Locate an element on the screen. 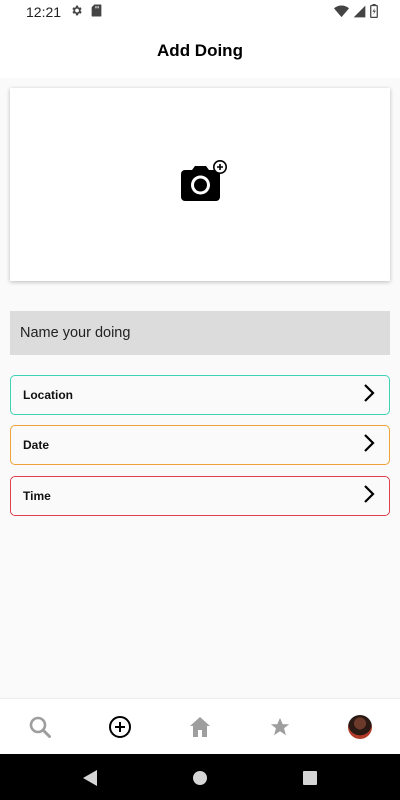 Image resolution: width=400 pixels, height=800 pixels. settings-icon is located at coordinates (76, 13).